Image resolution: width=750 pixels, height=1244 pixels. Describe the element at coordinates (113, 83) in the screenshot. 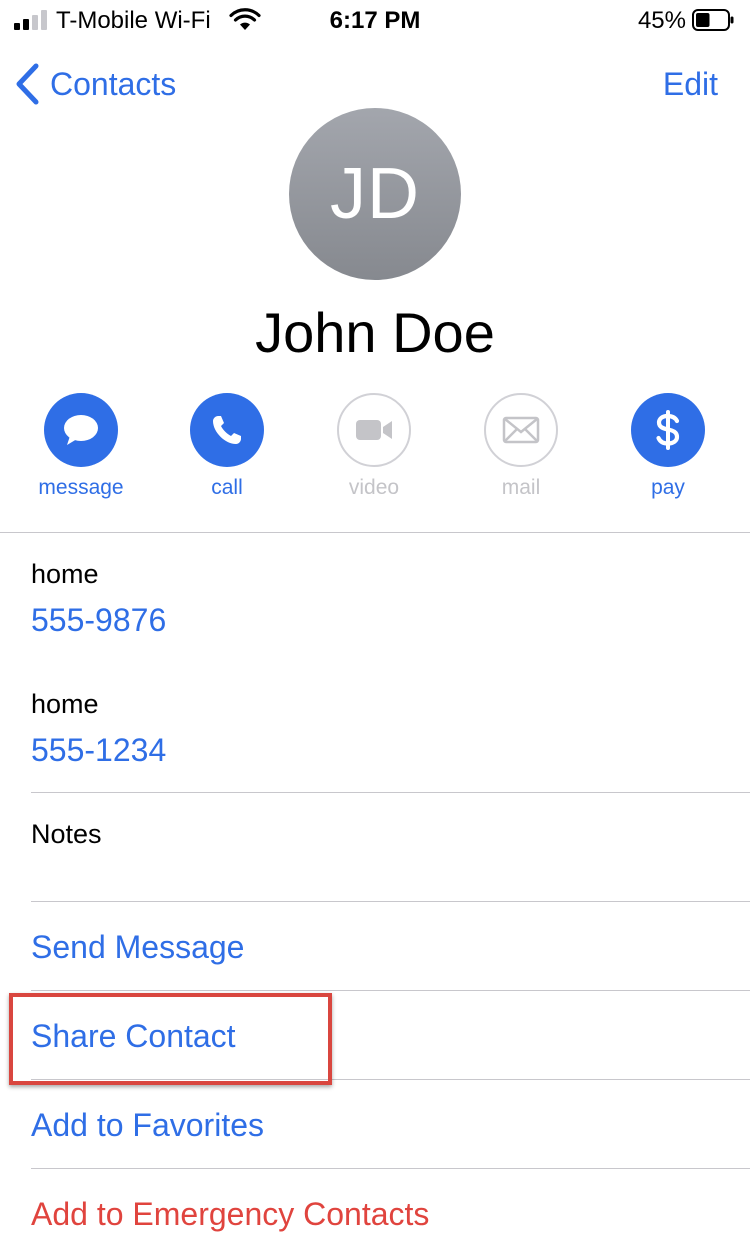

I see `back-label: Contacts` at that location.